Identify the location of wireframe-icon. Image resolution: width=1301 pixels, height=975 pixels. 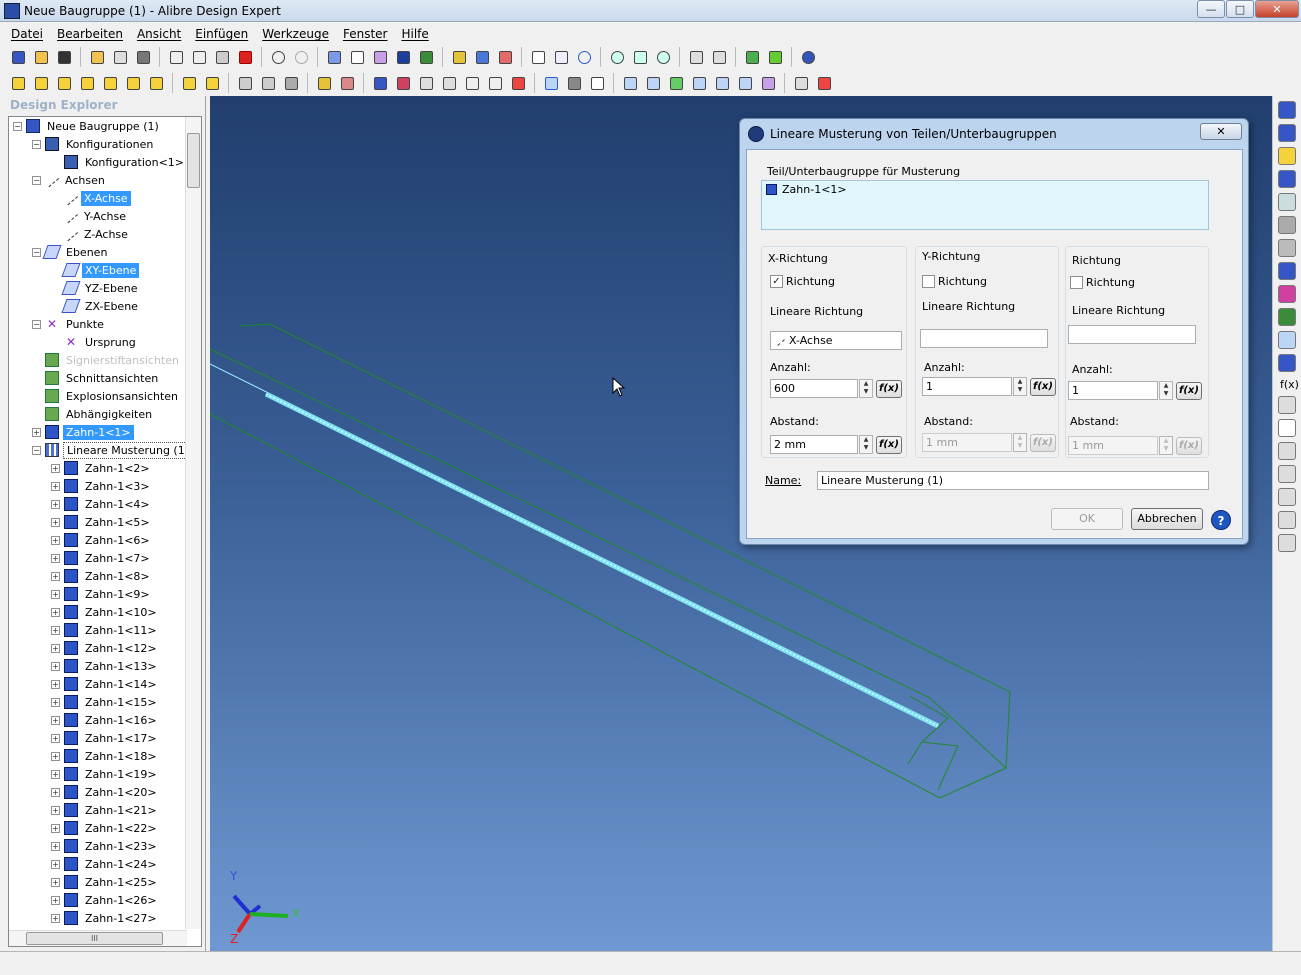
(597, 83).